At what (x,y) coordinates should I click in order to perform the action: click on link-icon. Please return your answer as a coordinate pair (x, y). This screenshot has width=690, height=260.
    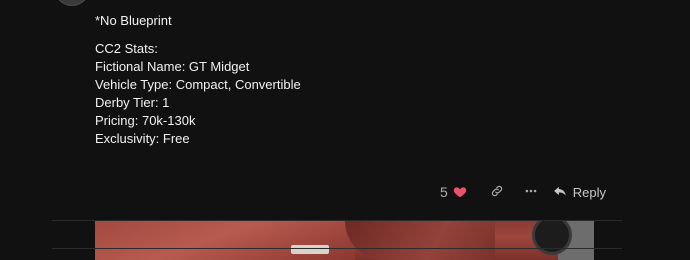
    Looking at the image, I should click on (497, 192).